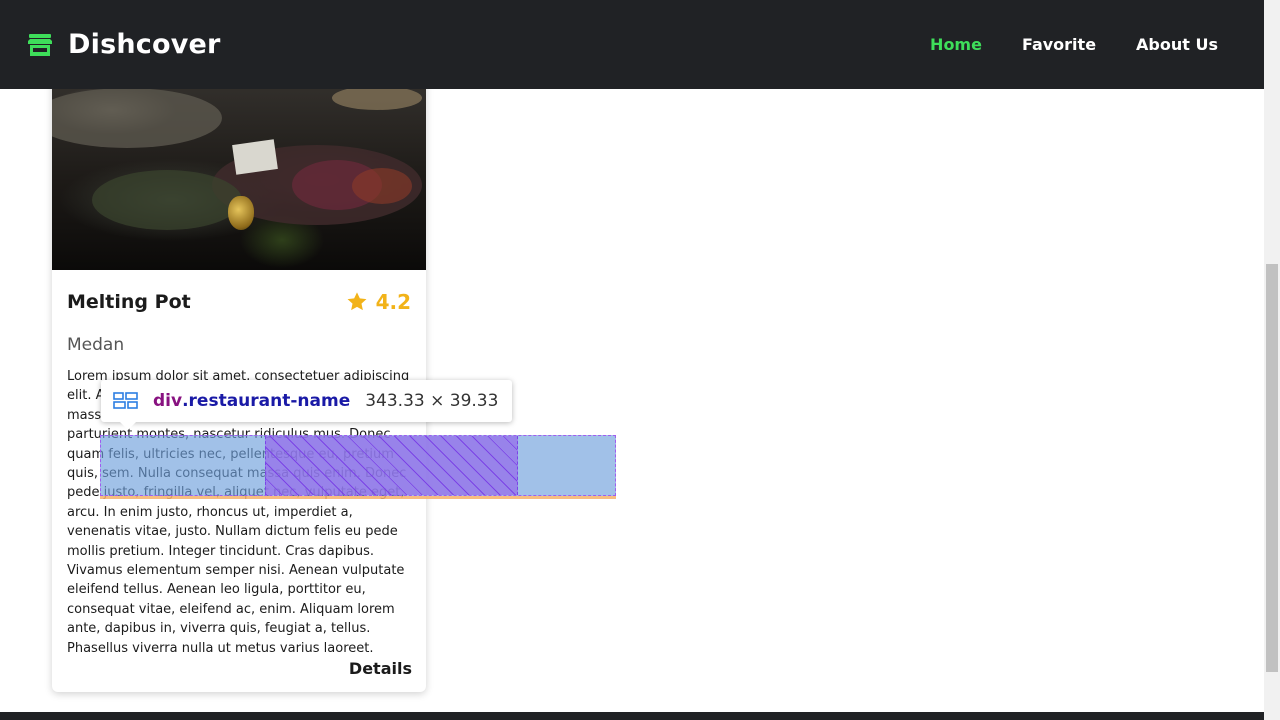 This screenshot has width=1280, height=720. What do you see at coordinates (380, 668) in the screenshot?
I see `details-link: Details` at bounding box center [380, 668].